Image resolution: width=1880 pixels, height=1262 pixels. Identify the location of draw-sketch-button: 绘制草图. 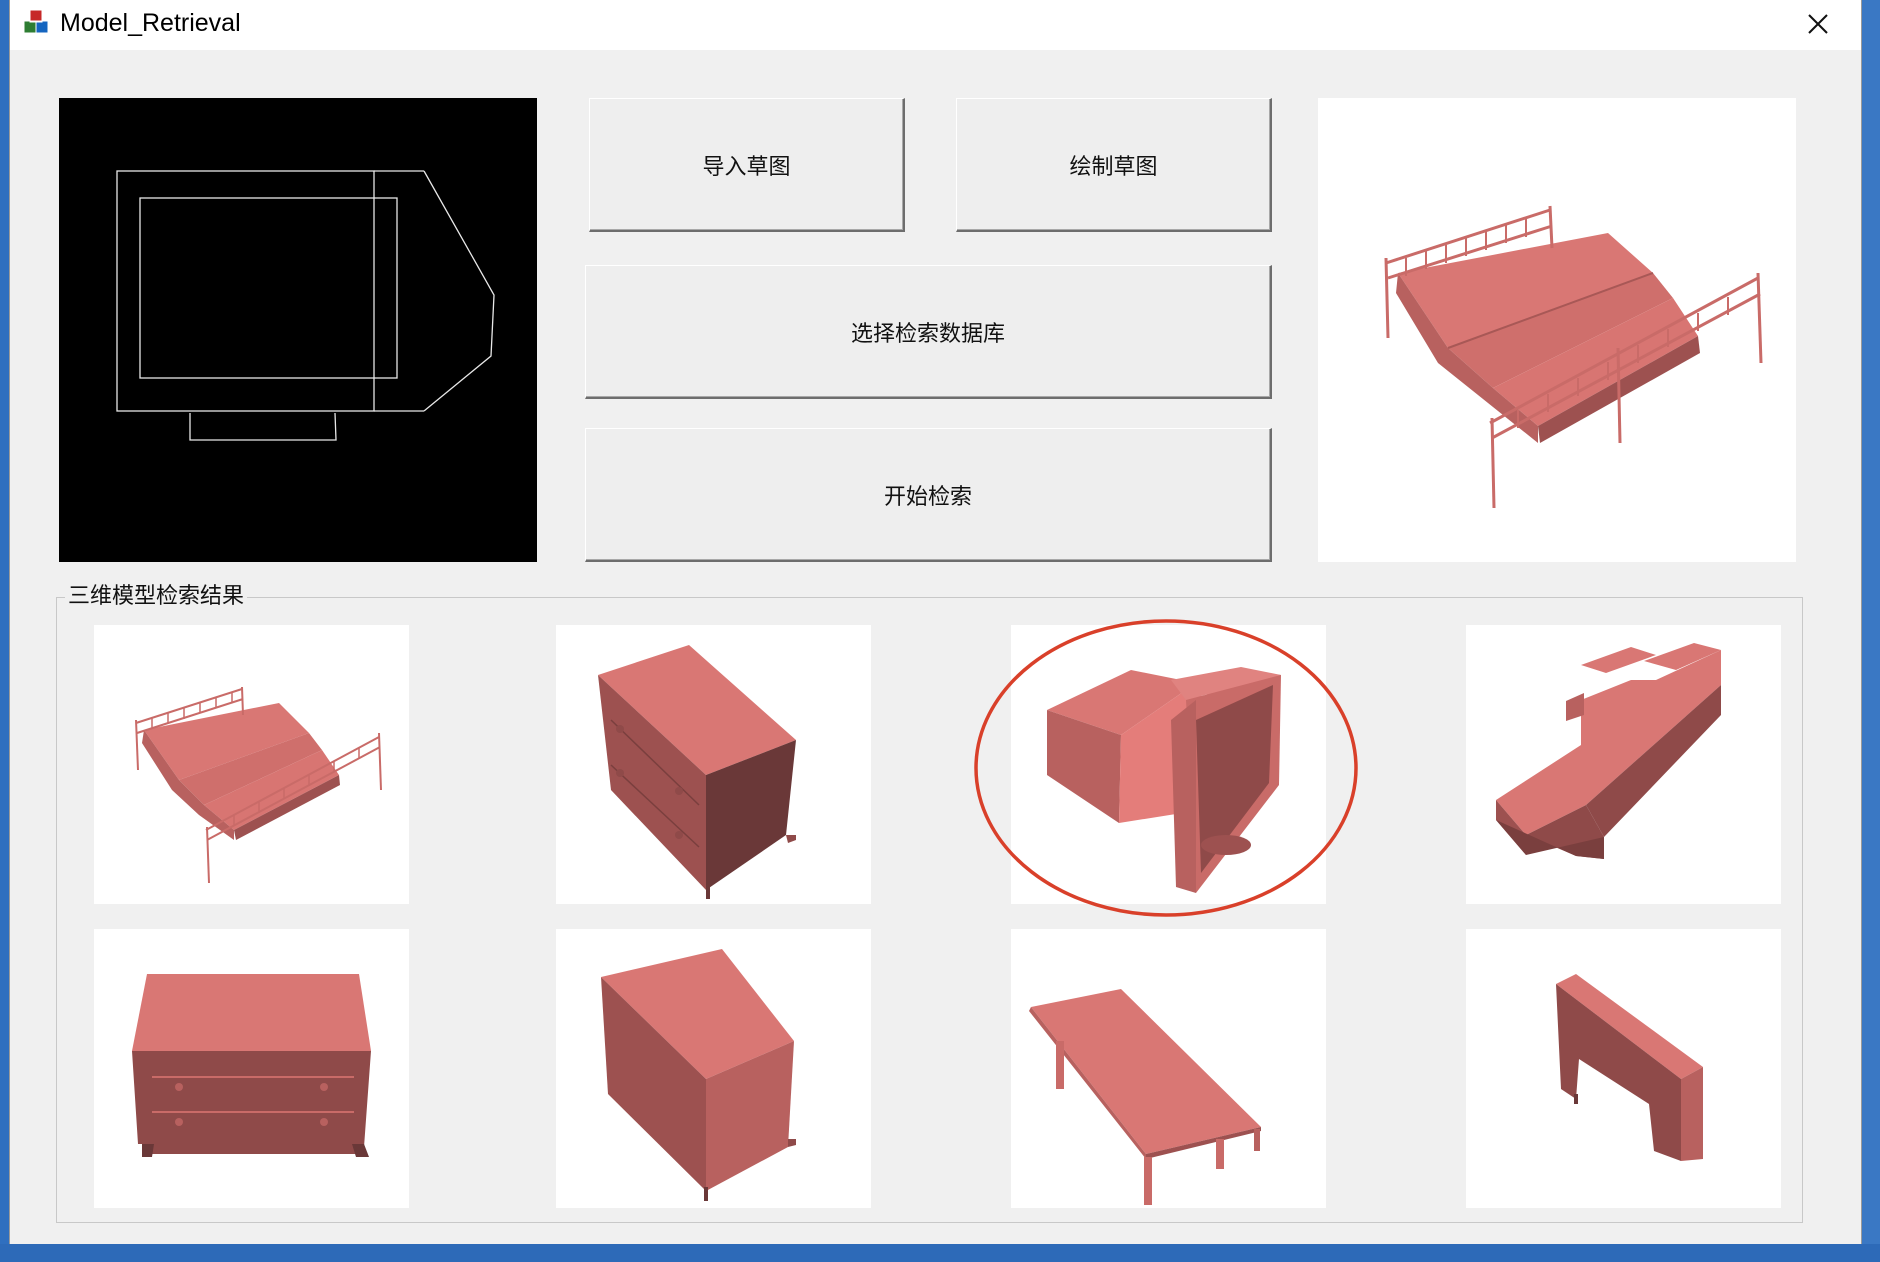
(1114, 165).